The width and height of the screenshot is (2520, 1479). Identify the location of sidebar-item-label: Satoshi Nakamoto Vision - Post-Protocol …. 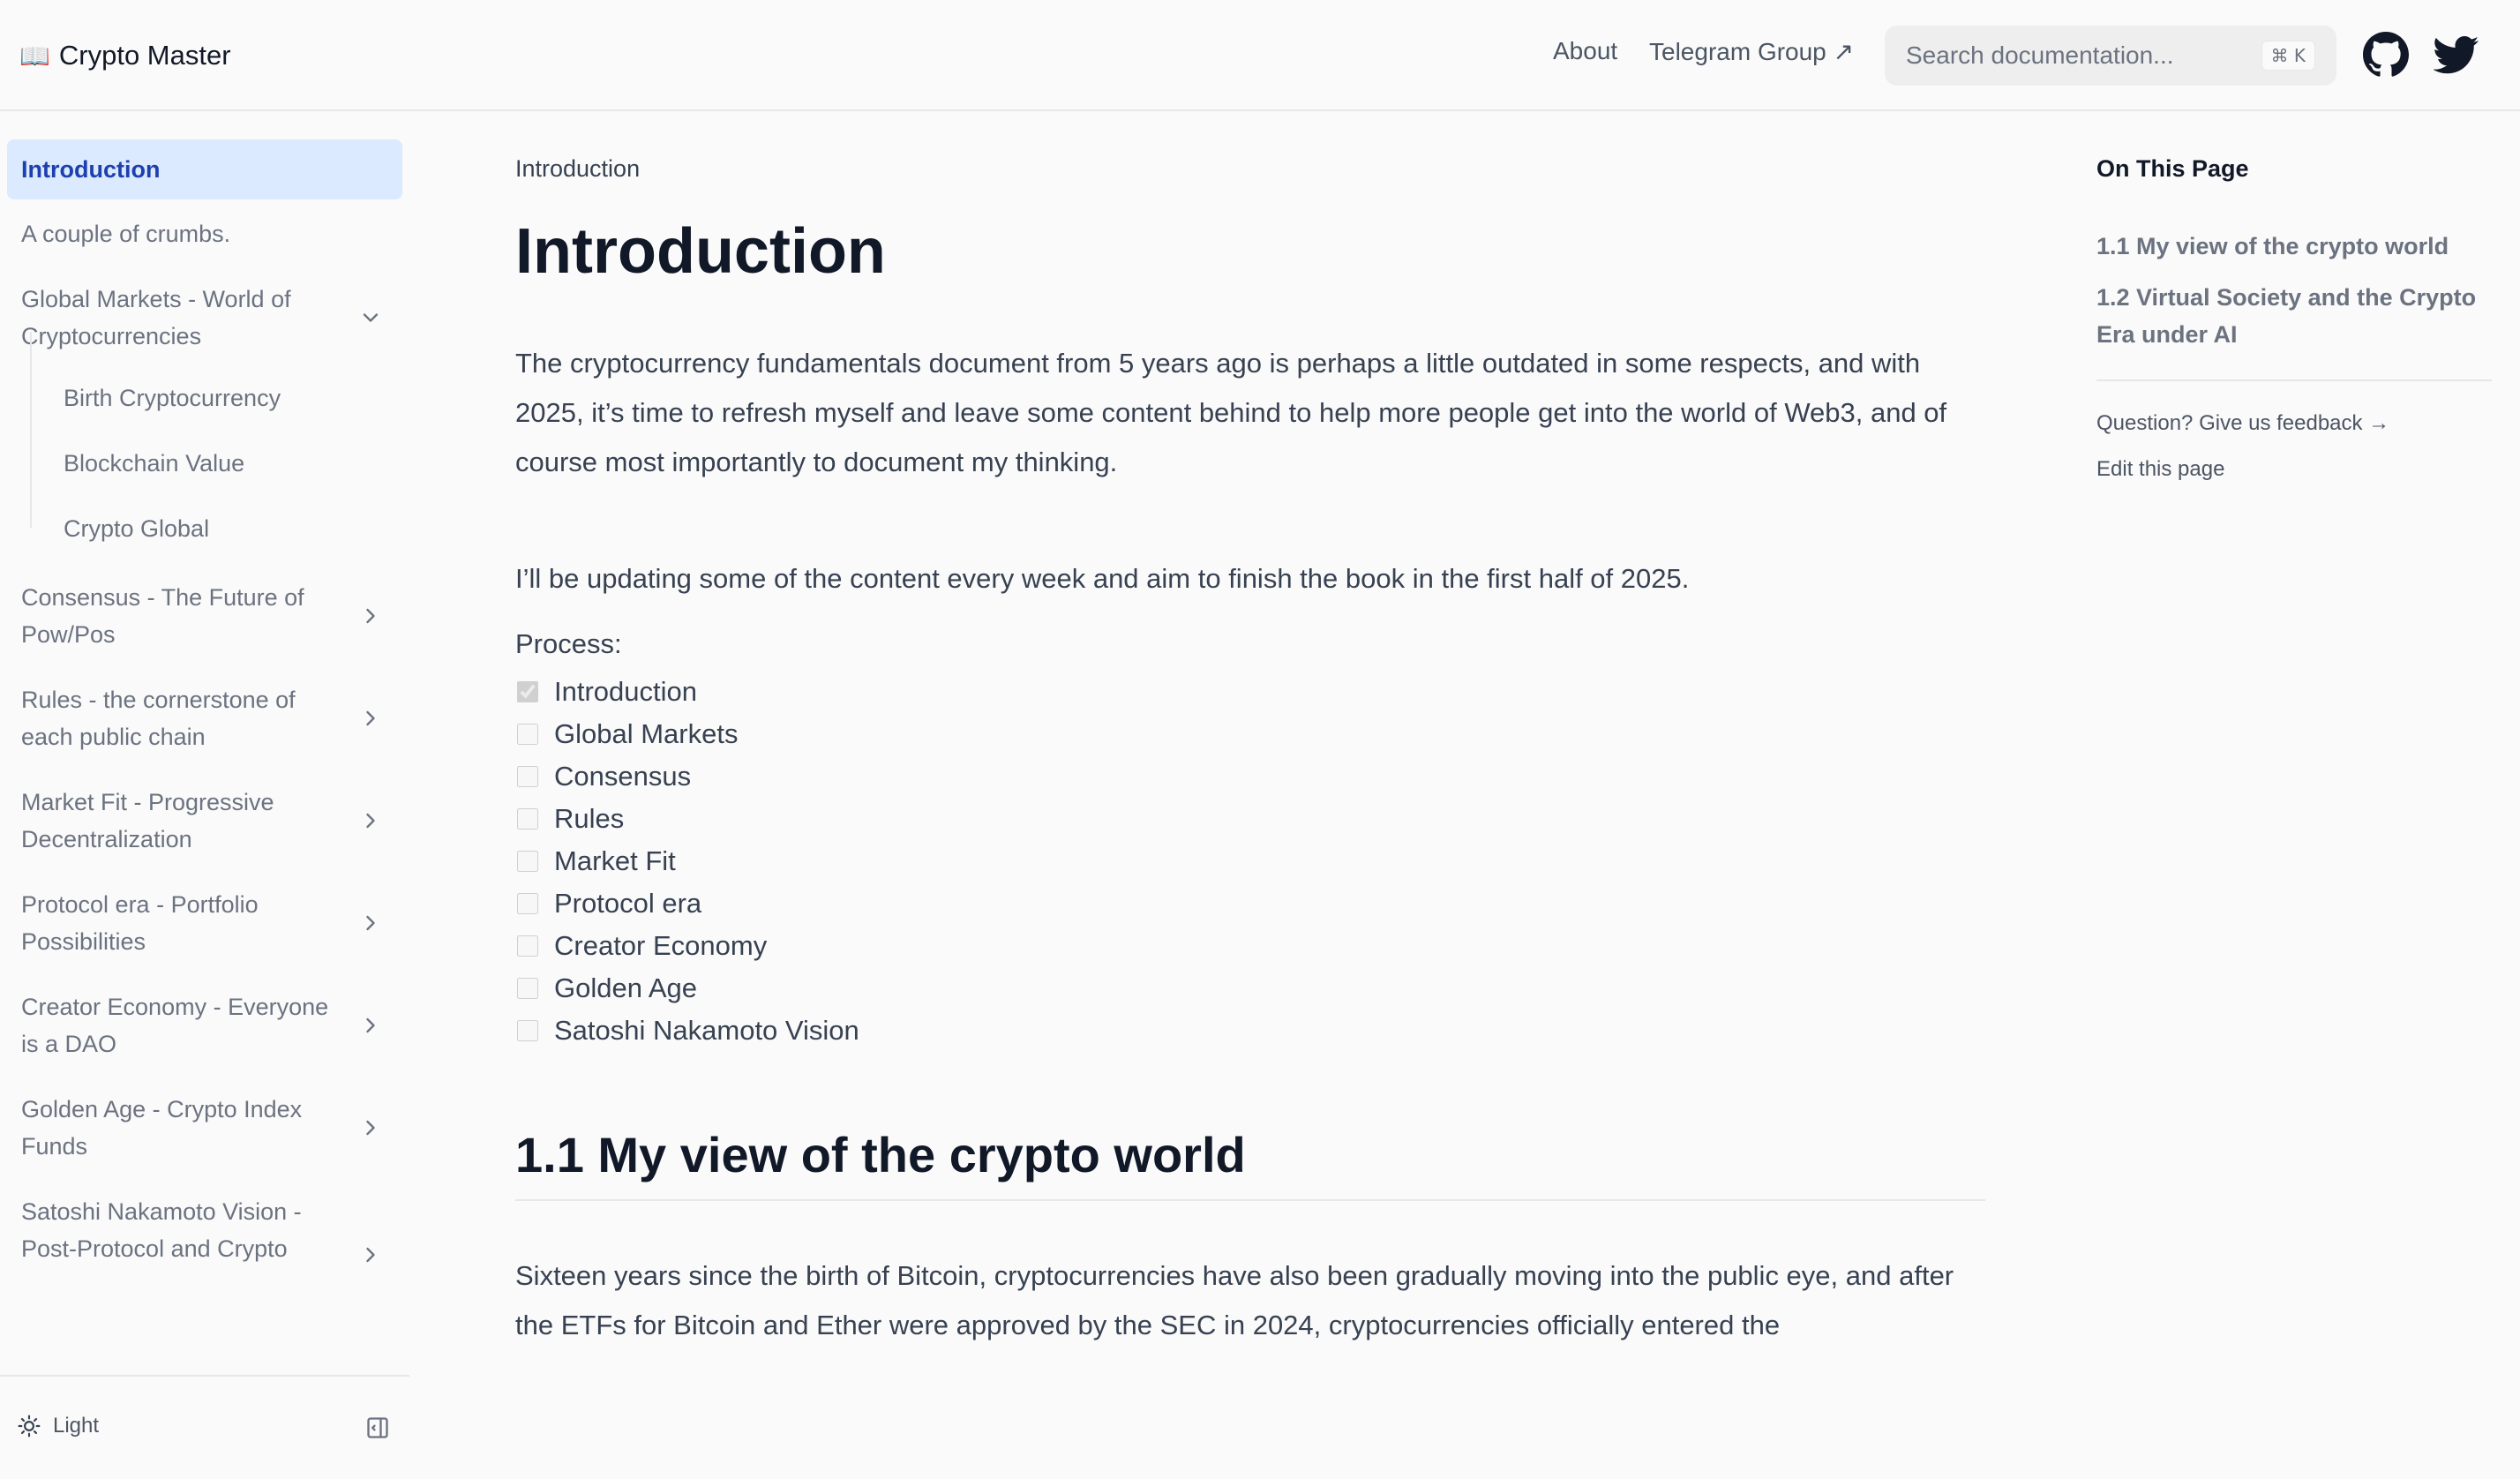
(161, 1230).